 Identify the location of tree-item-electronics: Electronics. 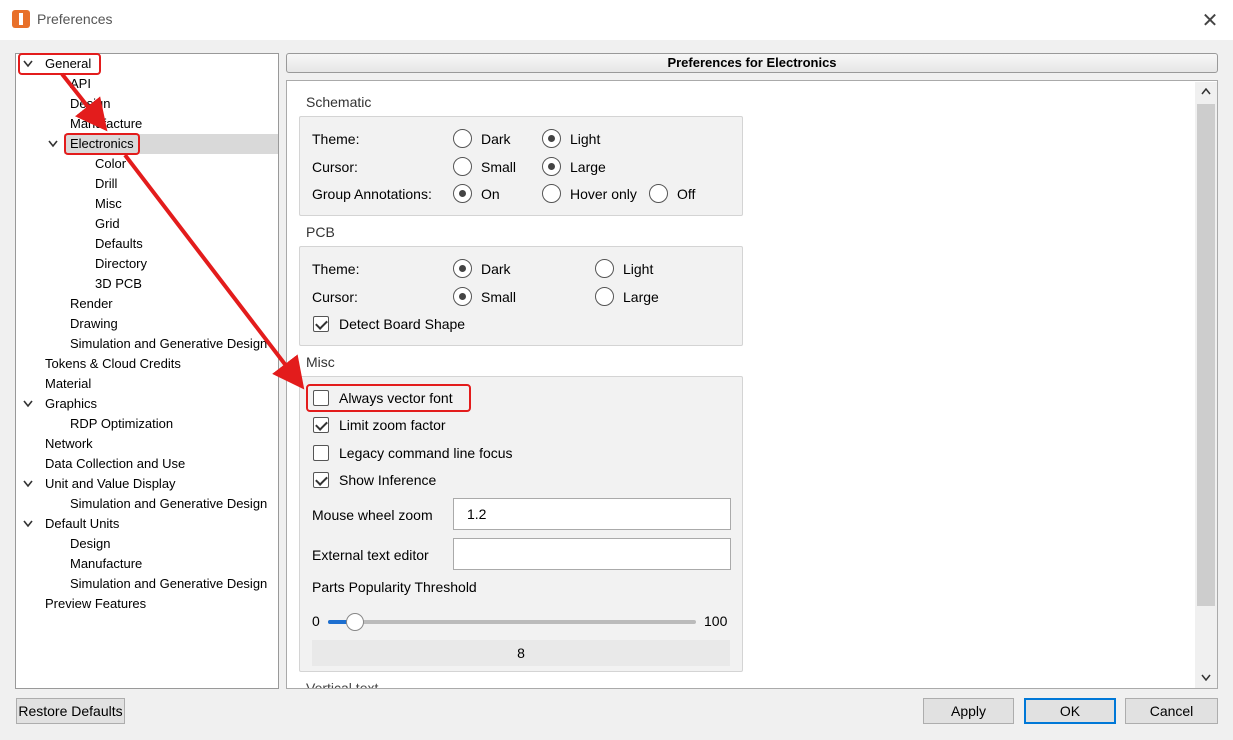
(102, 144).